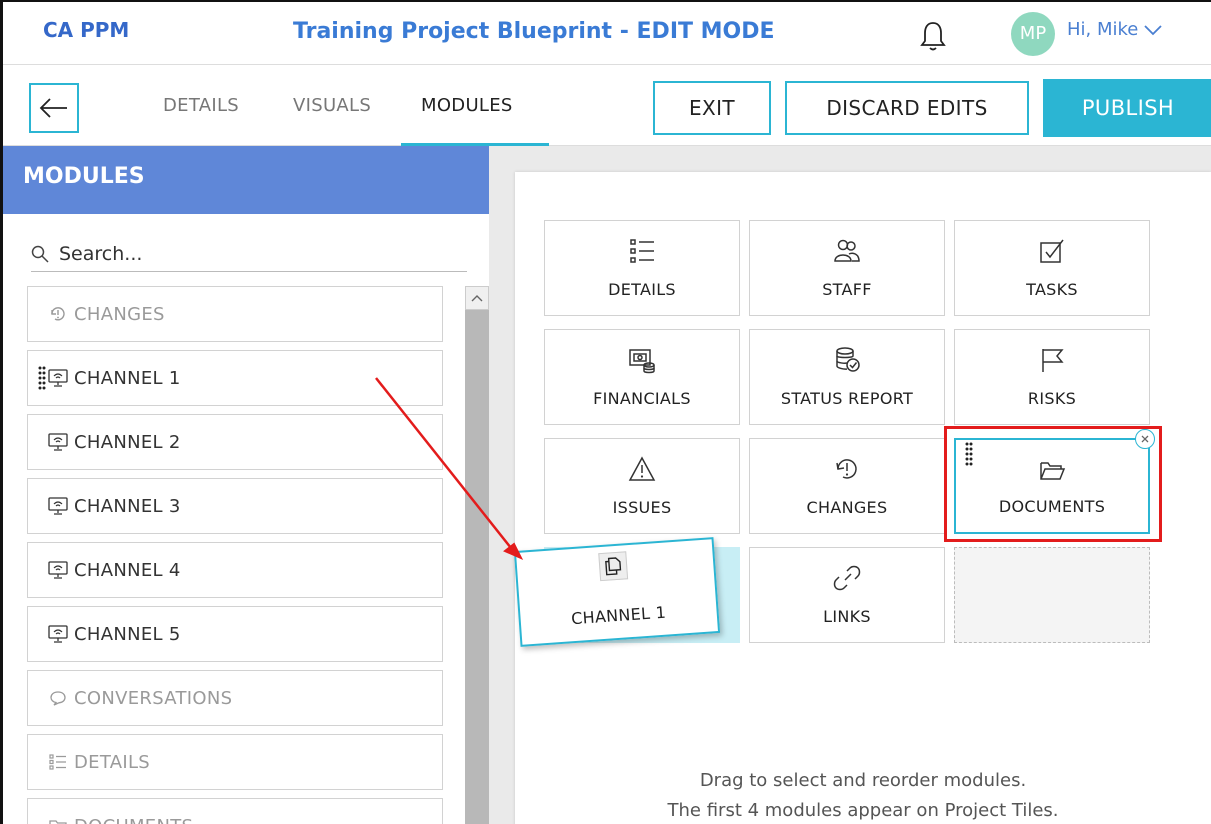 The width and height of the screenshot is (1211, 824). What do you see at coordinates (127, 378) in the screenshot?
I see `module-item-label: CHANNEL 1` at bounding box center [127, 378].